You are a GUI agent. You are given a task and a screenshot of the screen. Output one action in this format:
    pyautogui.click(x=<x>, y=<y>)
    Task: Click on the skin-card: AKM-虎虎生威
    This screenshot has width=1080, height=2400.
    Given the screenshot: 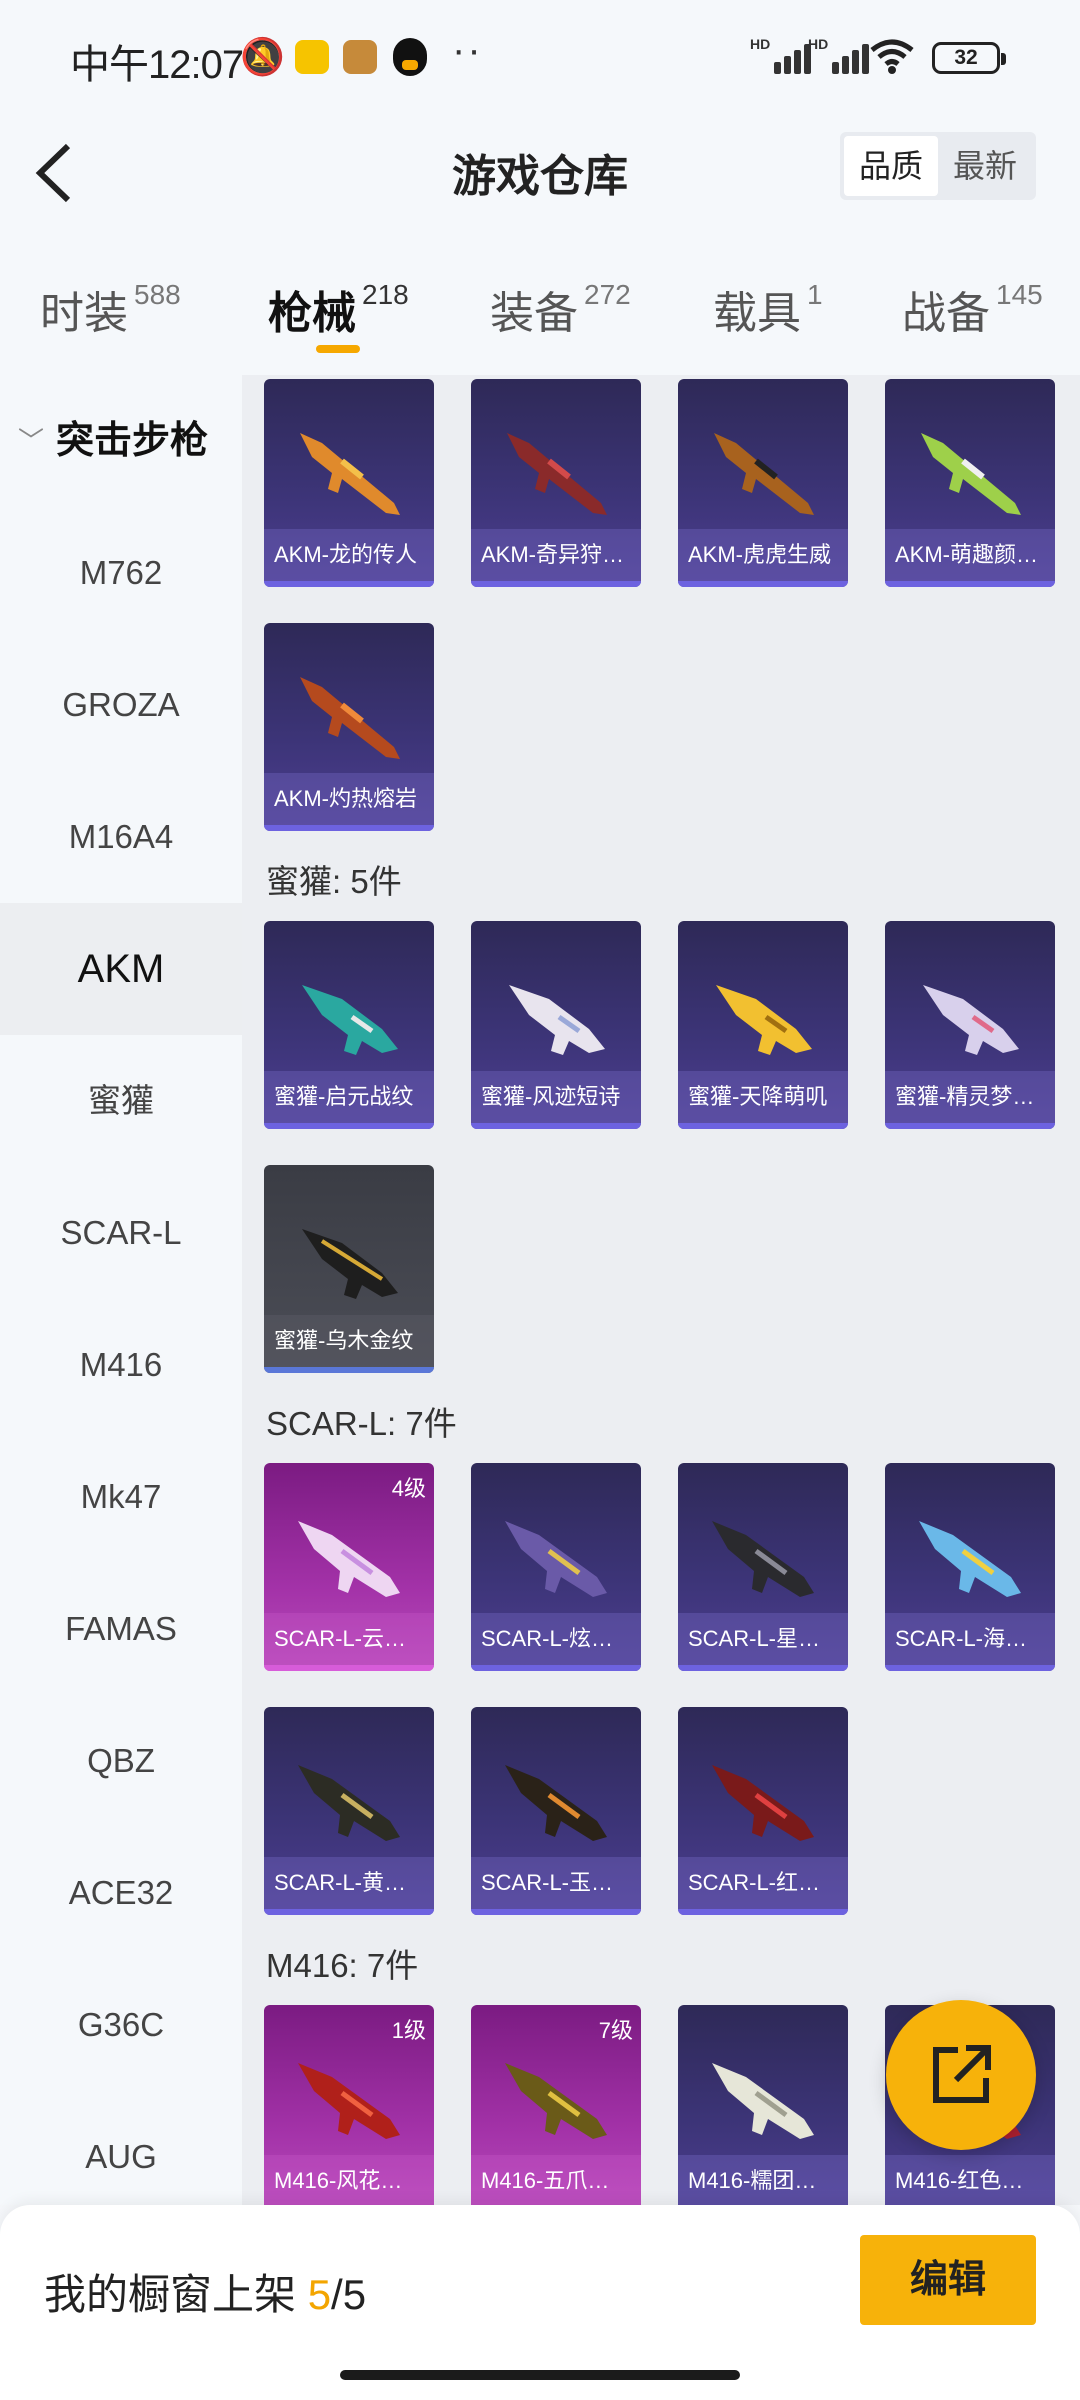 What is the action you would take?
    pyautogui.click(x=763, y=483)
    